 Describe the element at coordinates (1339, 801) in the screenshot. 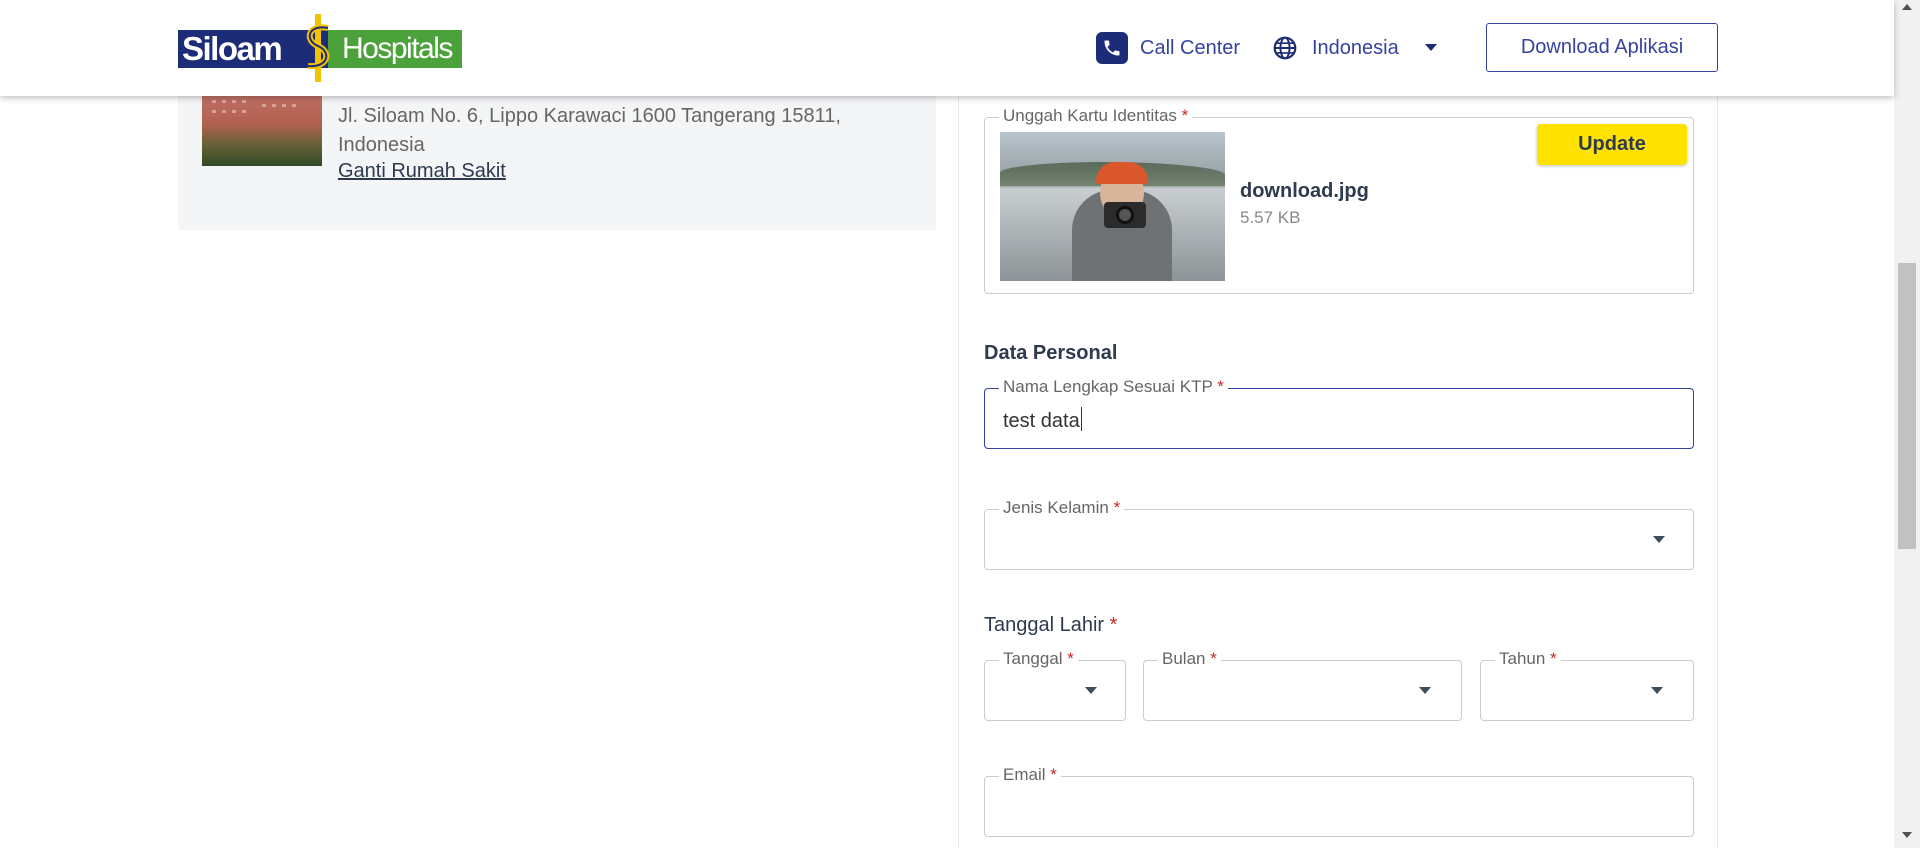

I see `email-field: Email *` at that location.